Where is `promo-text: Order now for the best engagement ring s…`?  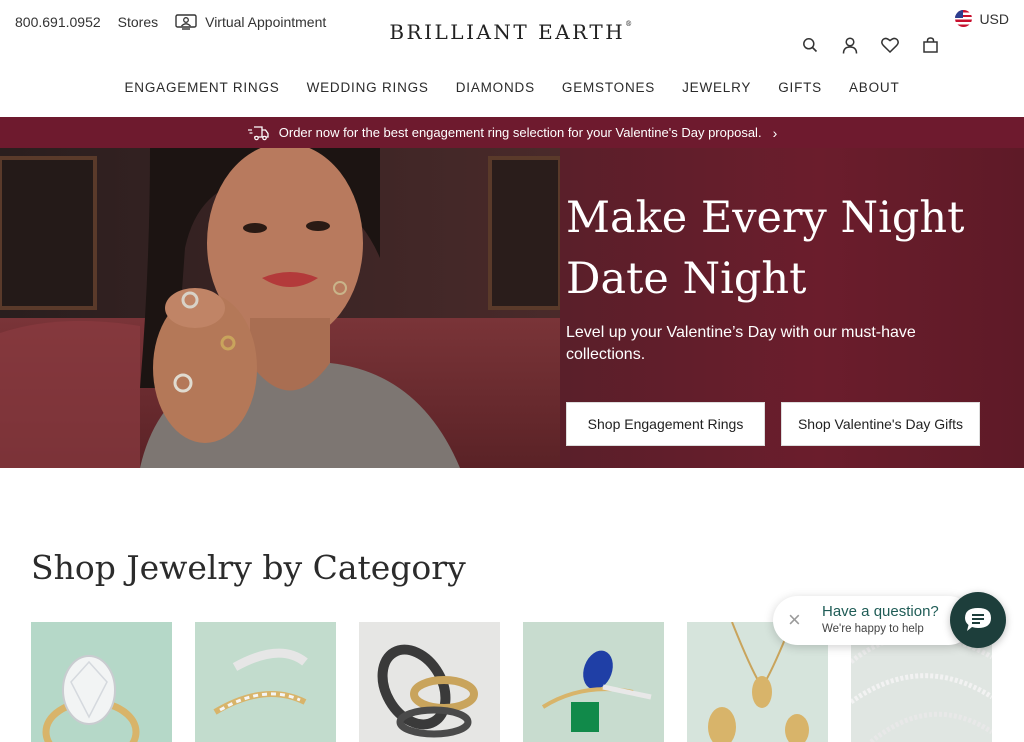 promo-text: Order now for the best engagement ring s… is located at coordinates (520, 132).